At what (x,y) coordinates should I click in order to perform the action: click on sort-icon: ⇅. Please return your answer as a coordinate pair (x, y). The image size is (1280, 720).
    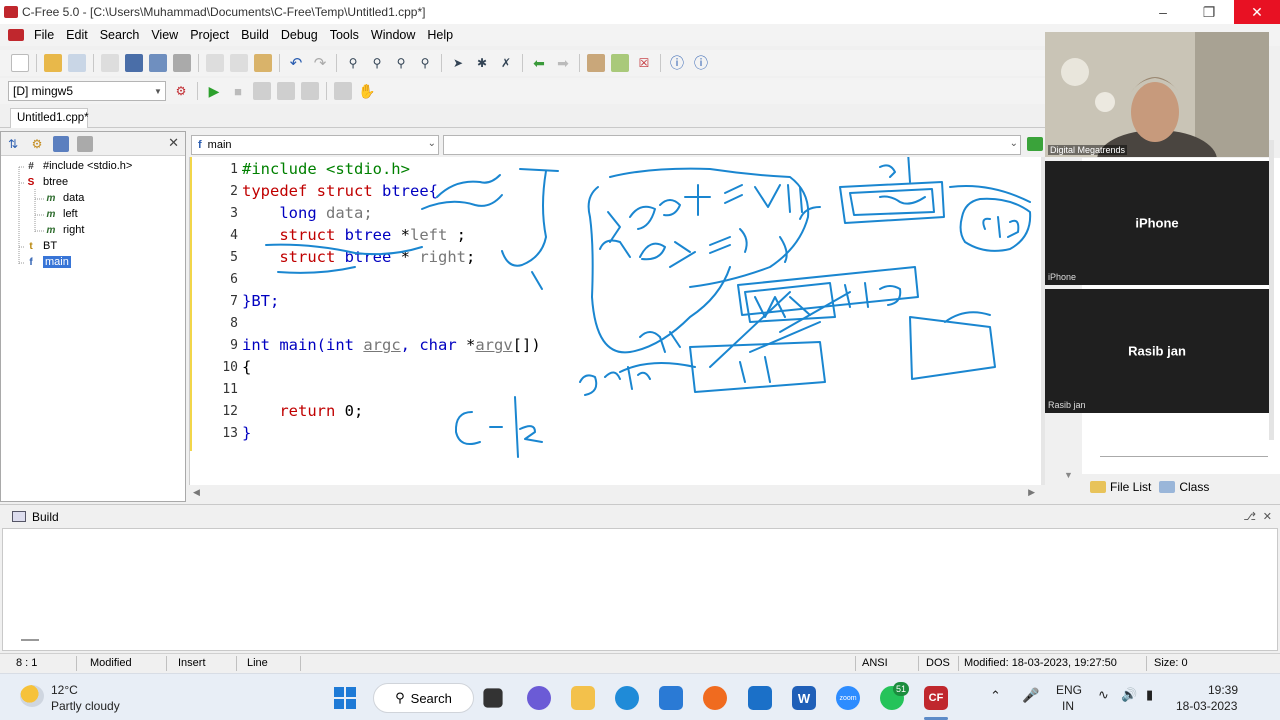
    Looking at the image, I should click on (13, 144).